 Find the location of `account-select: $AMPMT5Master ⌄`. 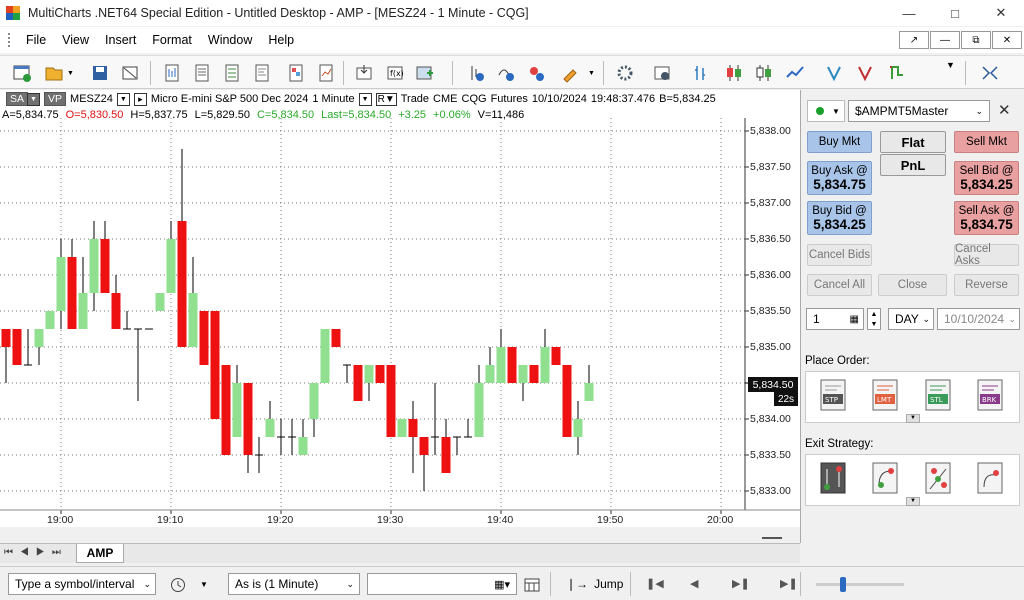

account-select: $AMPMT5Master ⌄ is located at coordinates (919, 111).